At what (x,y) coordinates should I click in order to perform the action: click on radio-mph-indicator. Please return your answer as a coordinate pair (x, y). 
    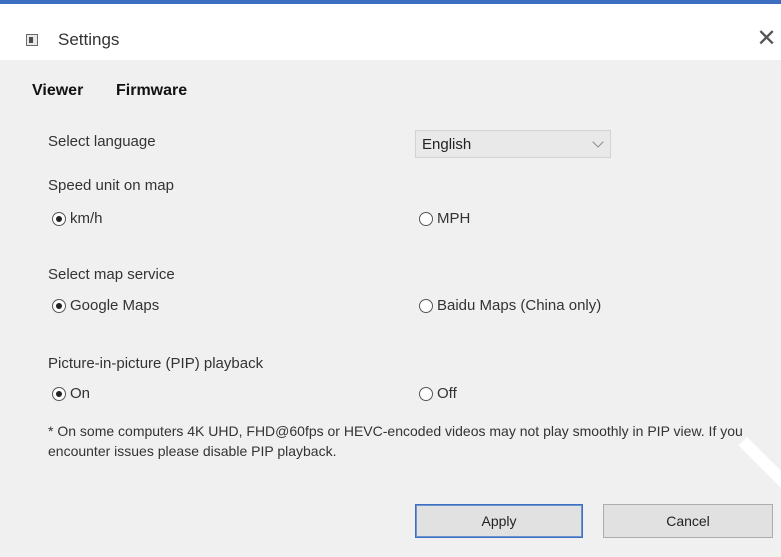
    Looking at the image, I should click on (426, 219).